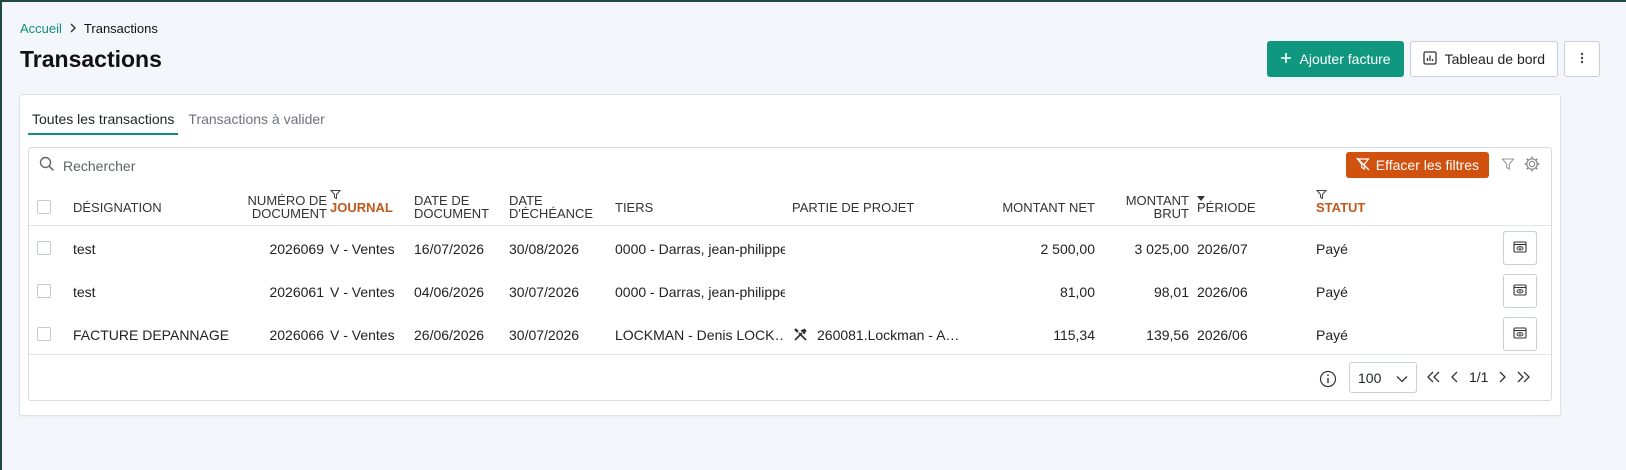 The width and height of the screenshot is (1626, 470). I want to click on cell-montant-net: 81,00, so click(1077, 292).